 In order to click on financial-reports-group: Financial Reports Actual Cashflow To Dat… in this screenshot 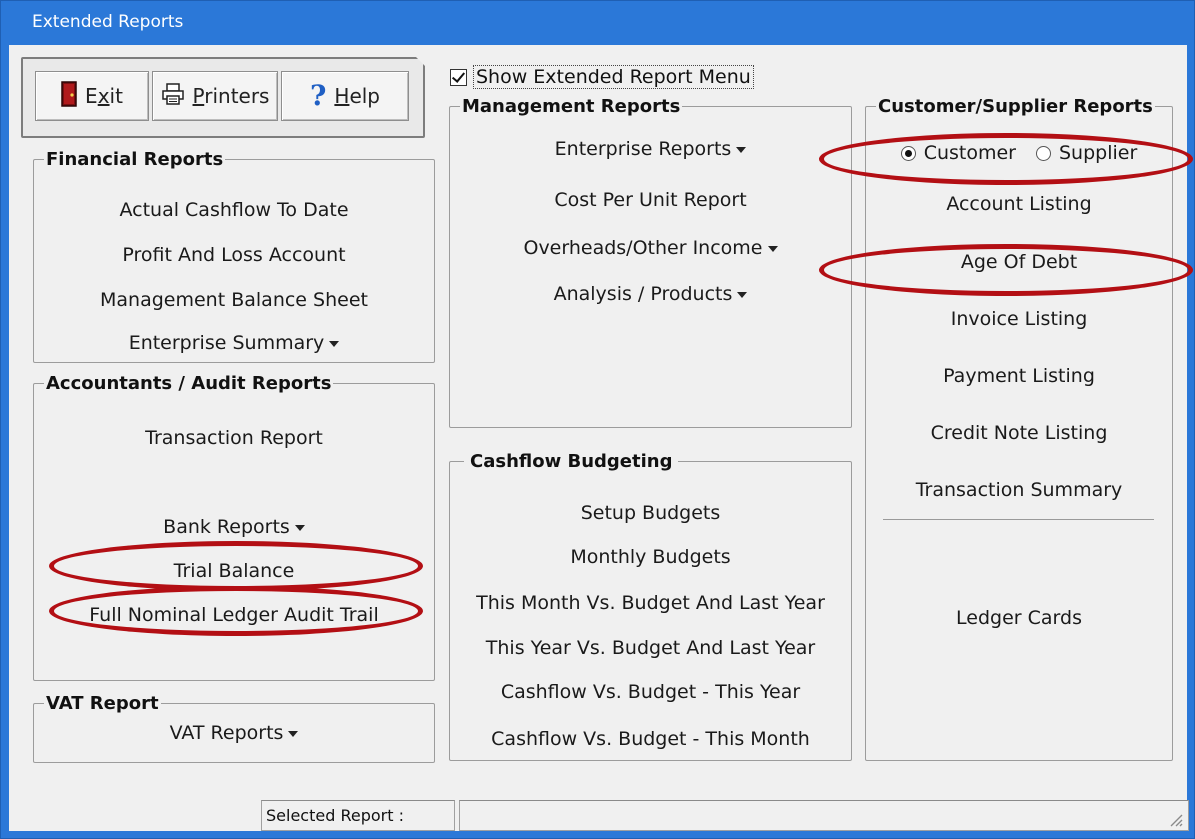, I will do `click(234, 256)`.